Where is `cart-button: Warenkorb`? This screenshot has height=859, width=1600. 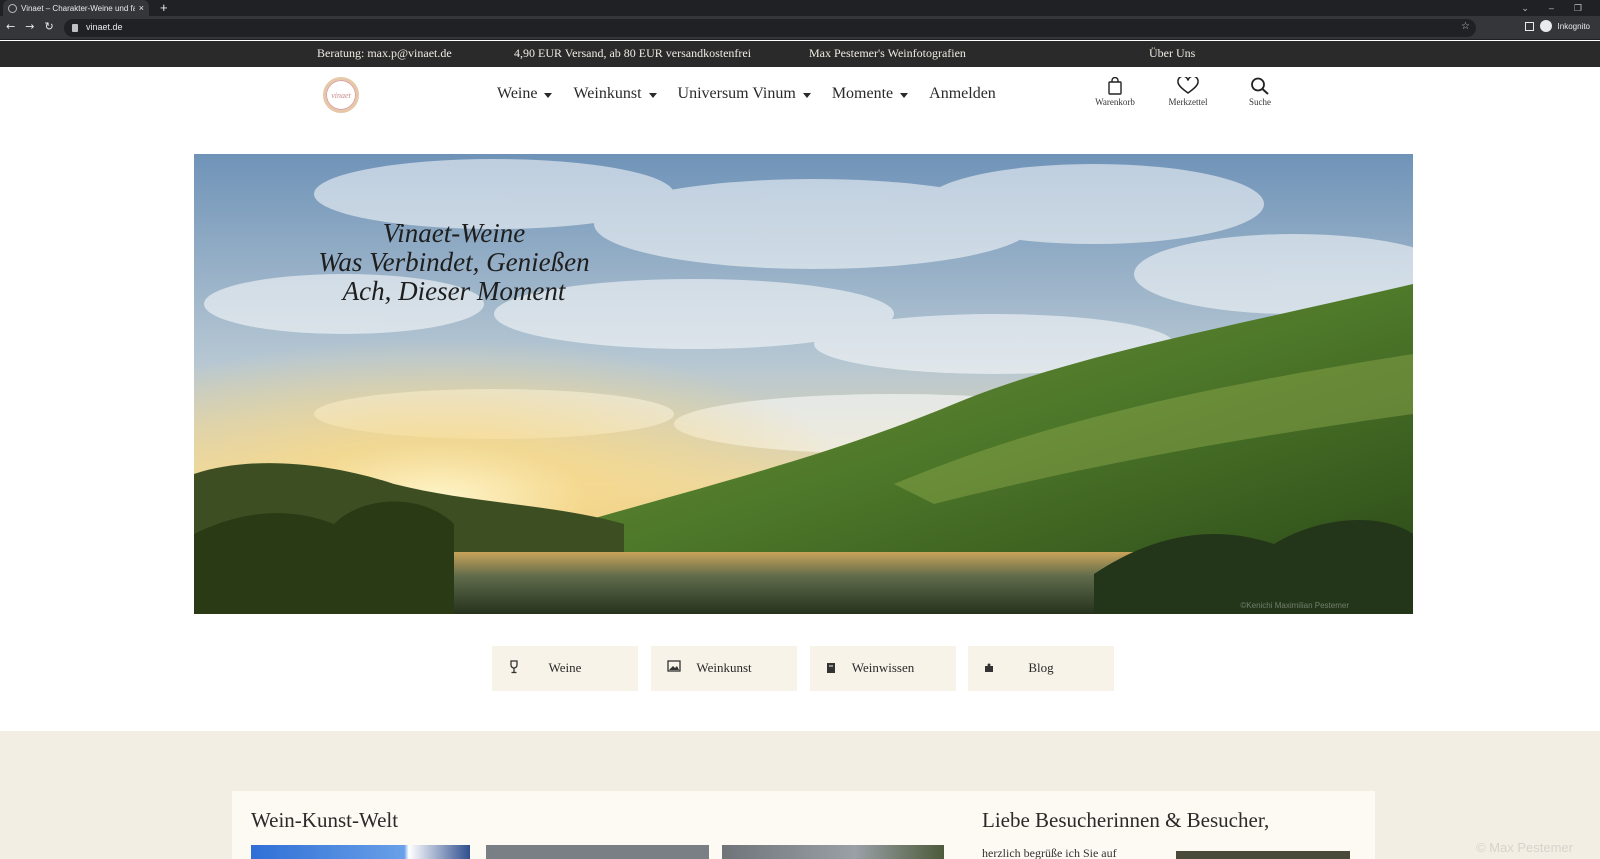 cart-button: Warenkorb is located at coordinates (1115, 92).